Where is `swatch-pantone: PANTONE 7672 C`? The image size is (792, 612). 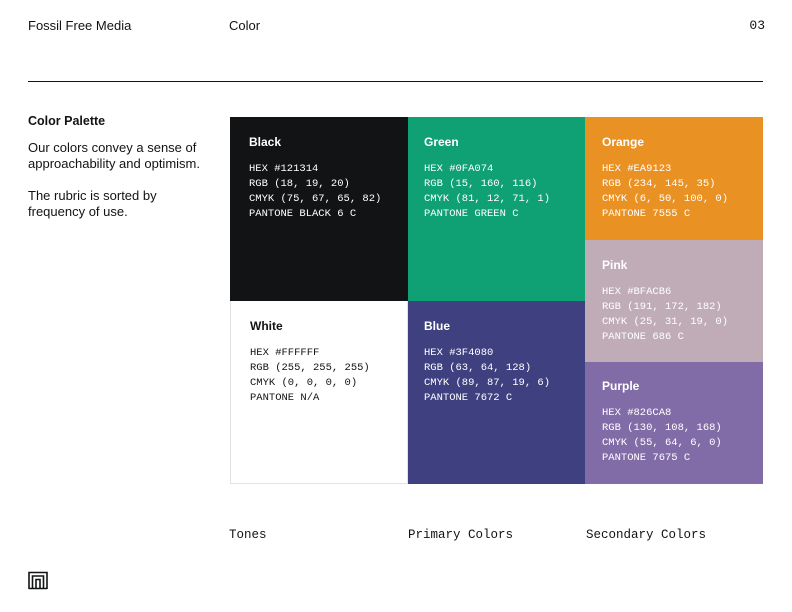 swatch-pantone: PANTONE 7672 C is located at coordinates (468, 398).